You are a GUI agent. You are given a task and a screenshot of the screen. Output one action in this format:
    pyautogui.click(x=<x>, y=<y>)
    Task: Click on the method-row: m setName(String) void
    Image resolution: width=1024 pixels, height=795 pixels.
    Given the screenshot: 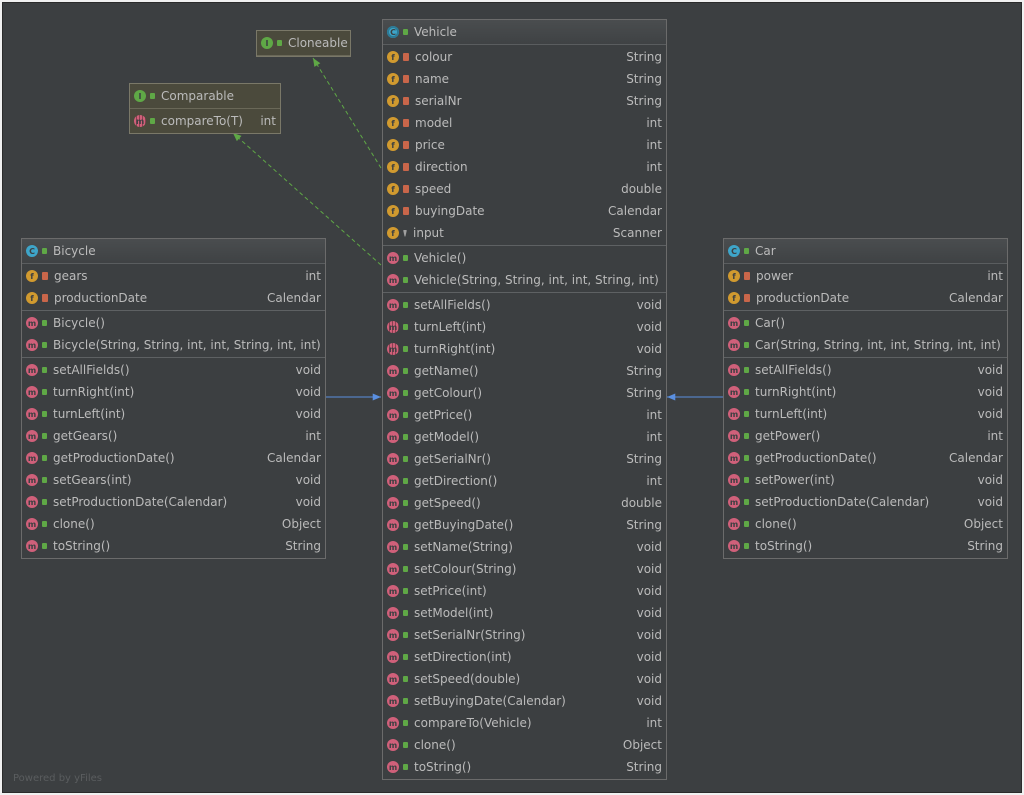 What is the action you would take?
    pyautogui.click(x=524, y=547)
    